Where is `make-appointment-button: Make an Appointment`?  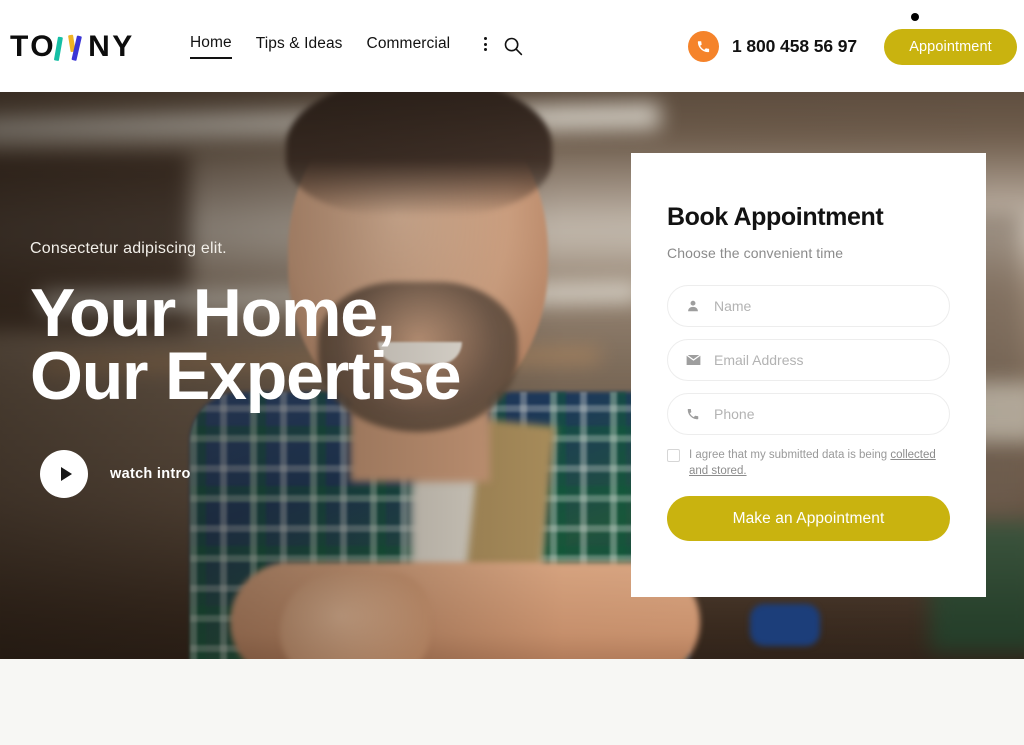
make-appointment-button: Make an Appointment is located at coordinates (808, 518).